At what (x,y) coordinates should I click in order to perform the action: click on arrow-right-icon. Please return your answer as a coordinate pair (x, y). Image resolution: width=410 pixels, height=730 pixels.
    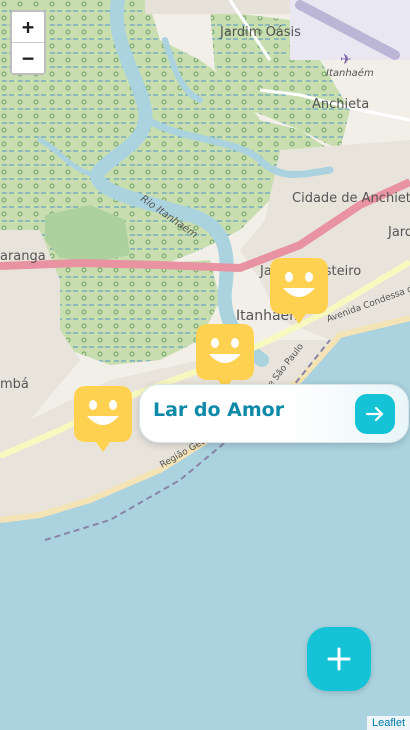
    Looking at the image, I should click on (374, 414).